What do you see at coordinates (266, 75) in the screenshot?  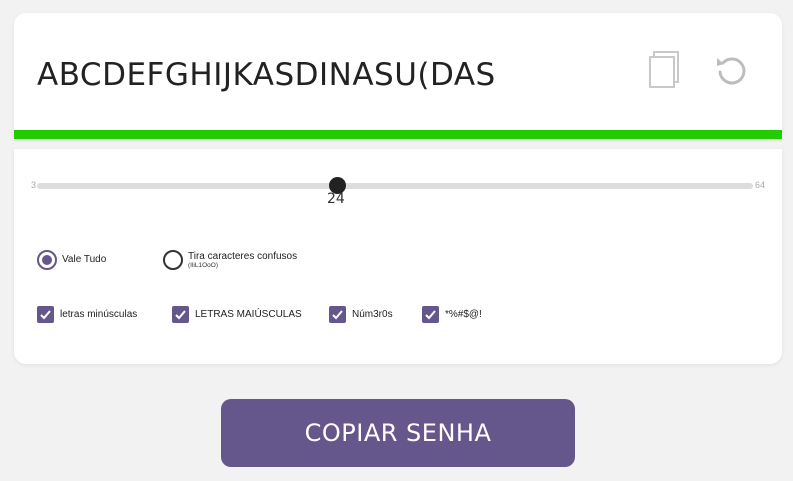 I see `generated-password: ABCDEFGHIJKASDINASU(DAS` at bounding box center [266, 75].